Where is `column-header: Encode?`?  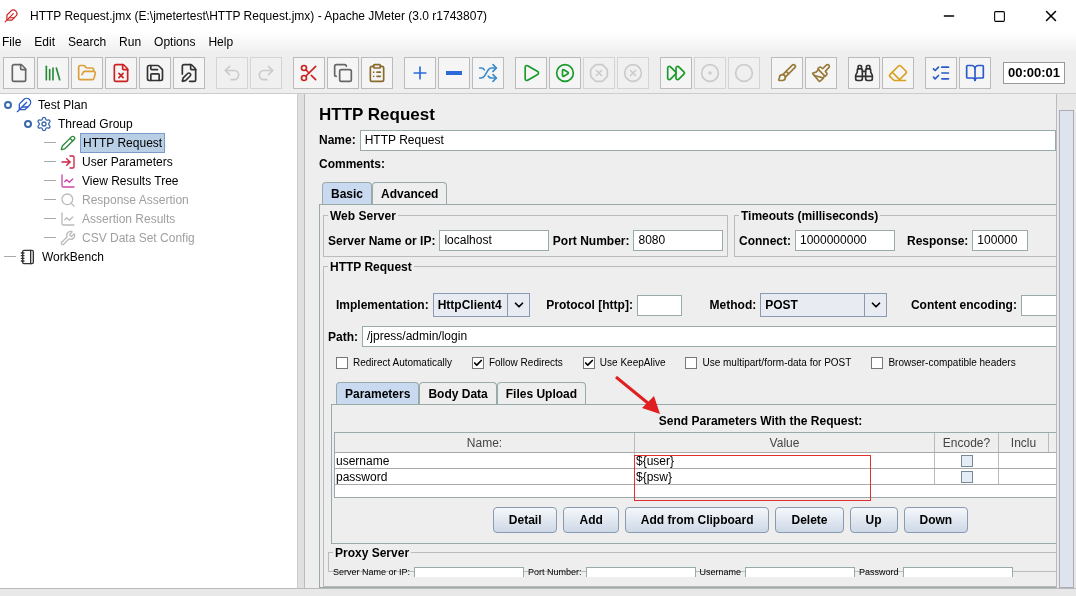 column-header: Encode? is located at coordinates (967, 442).